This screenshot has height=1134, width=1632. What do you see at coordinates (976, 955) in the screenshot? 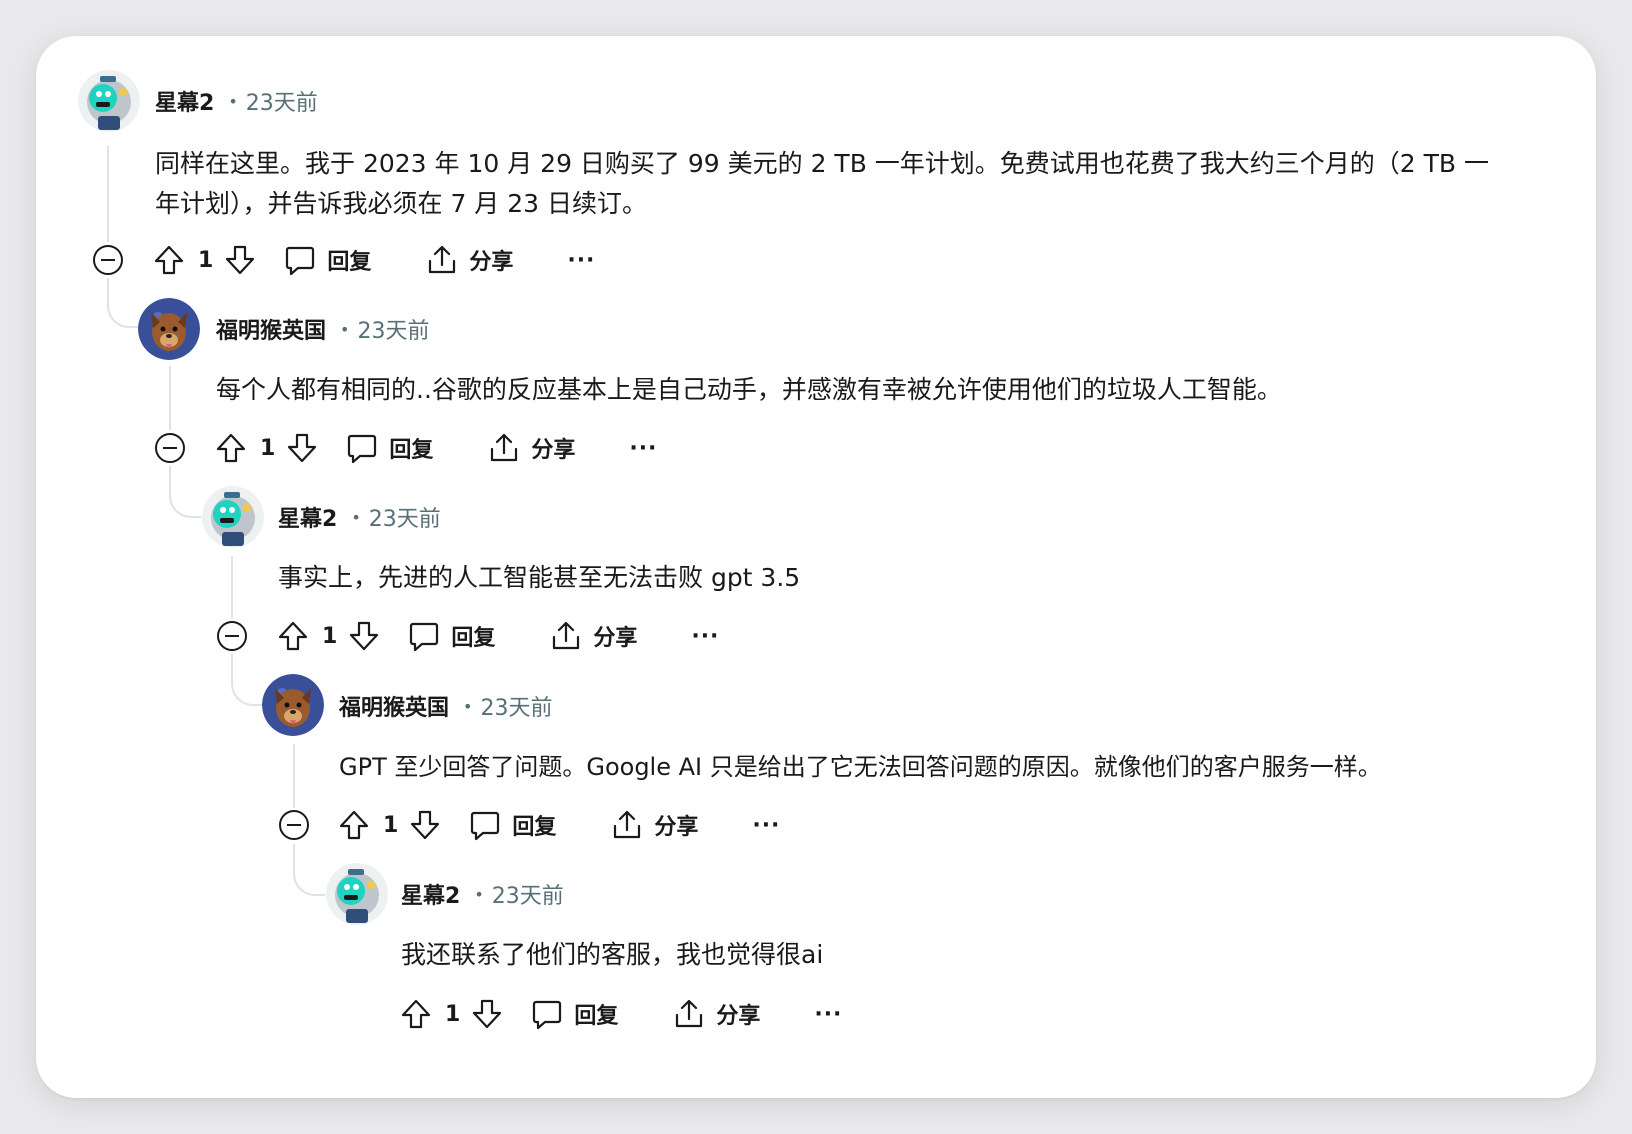
I see `comment-body: 我还联系了他们的客服，我也觉得很ai` at bounding box center [976, 955].